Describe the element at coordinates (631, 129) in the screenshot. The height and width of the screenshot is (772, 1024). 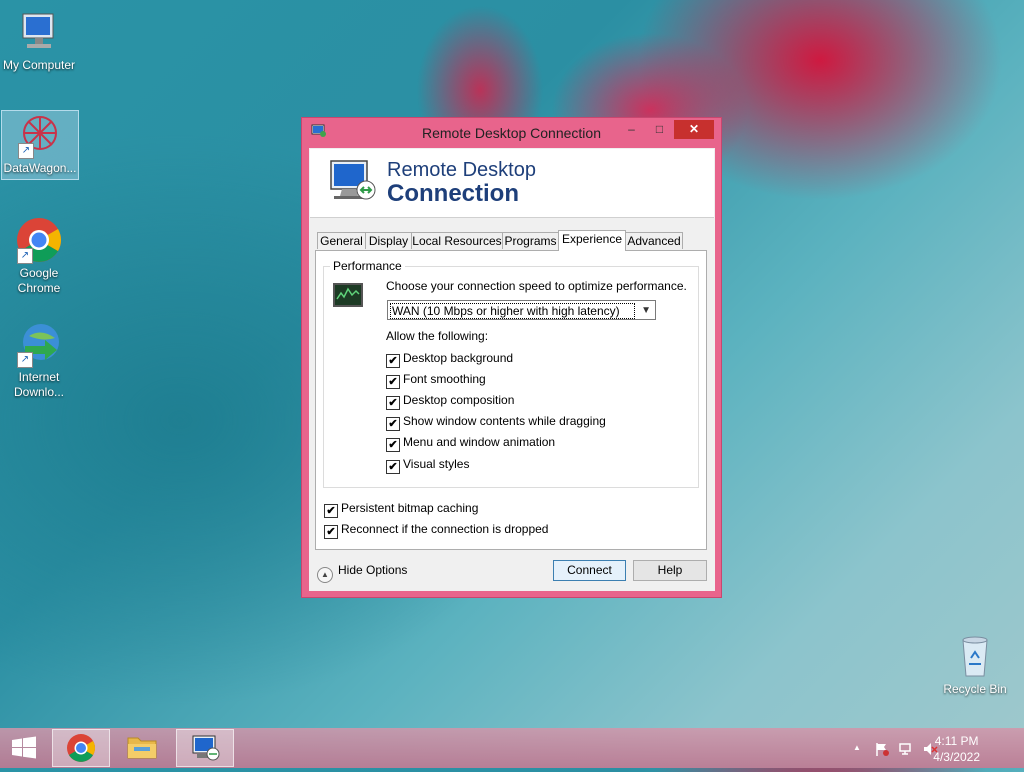
I see `minimize-button: –` at that location.